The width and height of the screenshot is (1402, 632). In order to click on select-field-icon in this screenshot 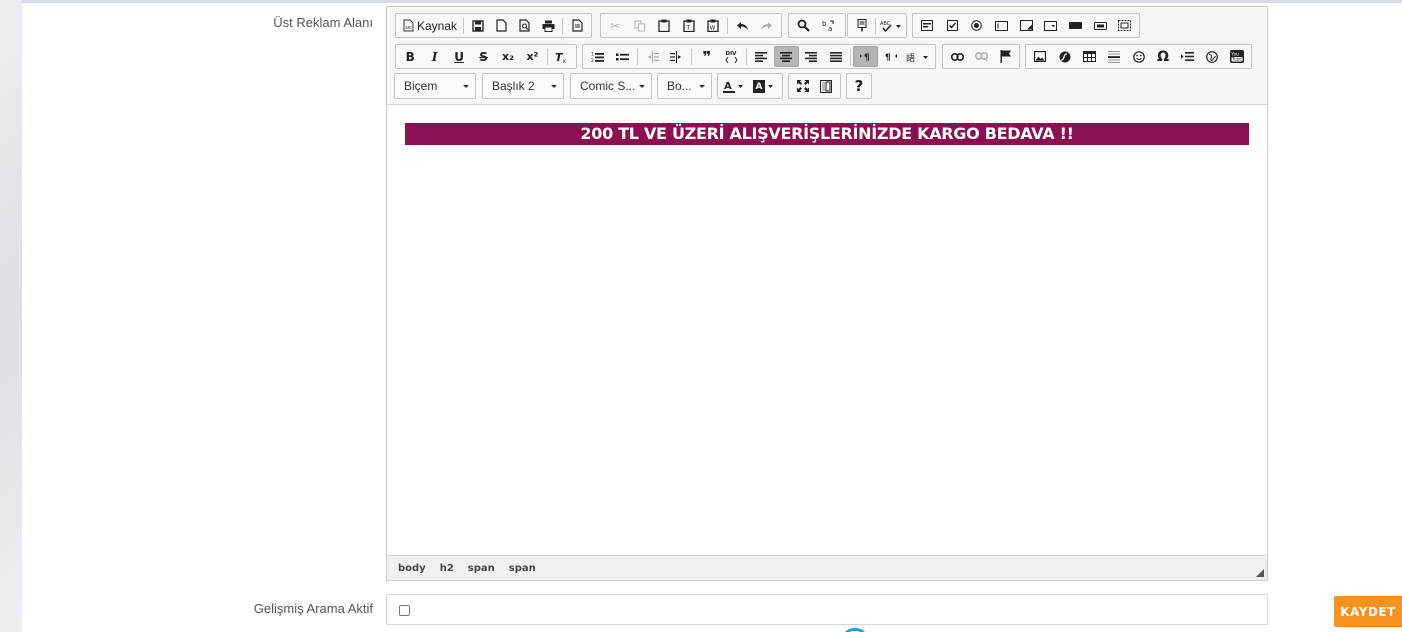, I will do `click(1050, 25)`.